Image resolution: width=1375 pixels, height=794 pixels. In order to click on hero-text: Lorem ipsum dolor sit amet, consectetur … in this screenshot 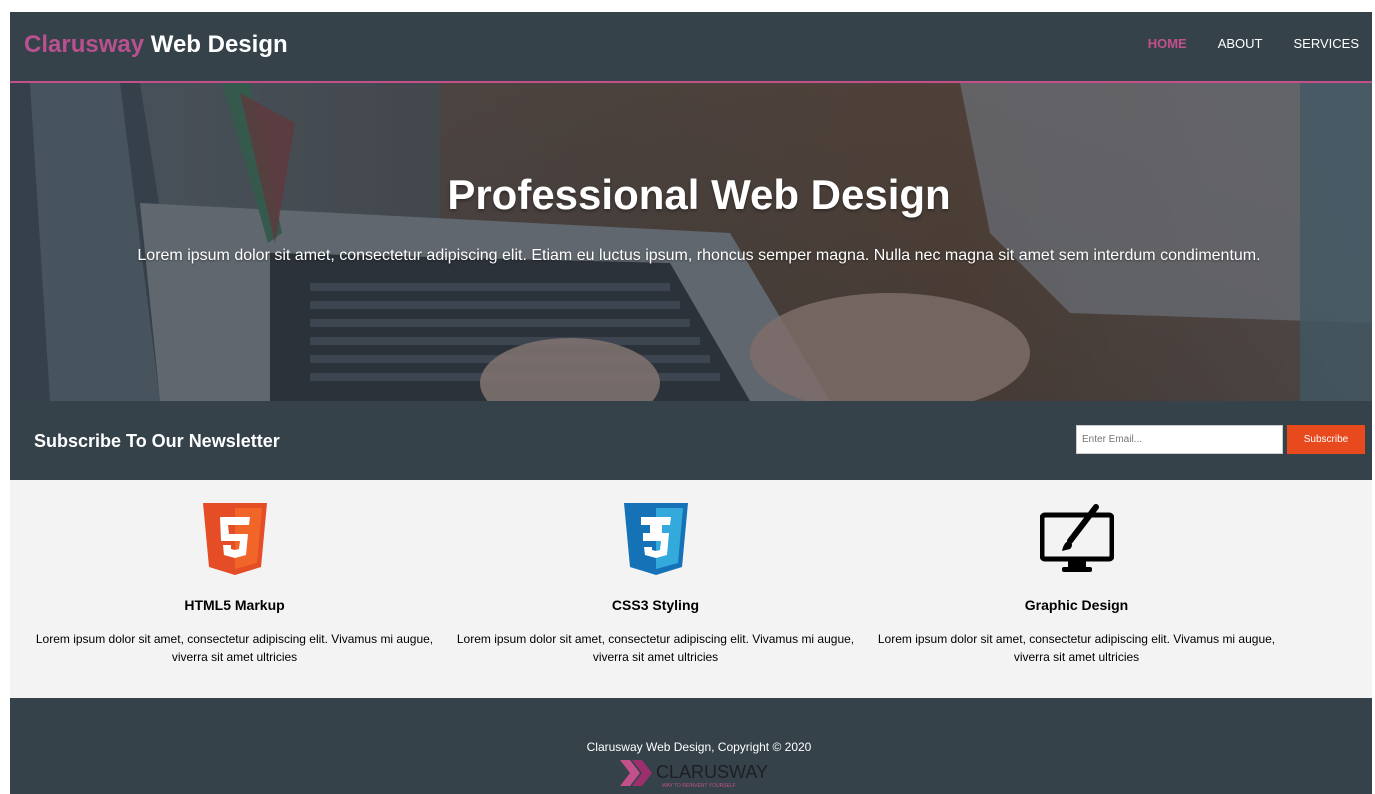, I will do `click(699, 255)`.